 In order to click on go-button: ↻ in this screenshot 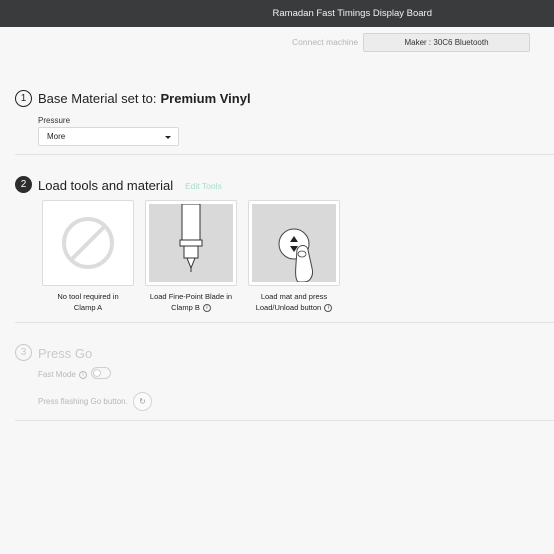, I will do `click(142, 401)`.